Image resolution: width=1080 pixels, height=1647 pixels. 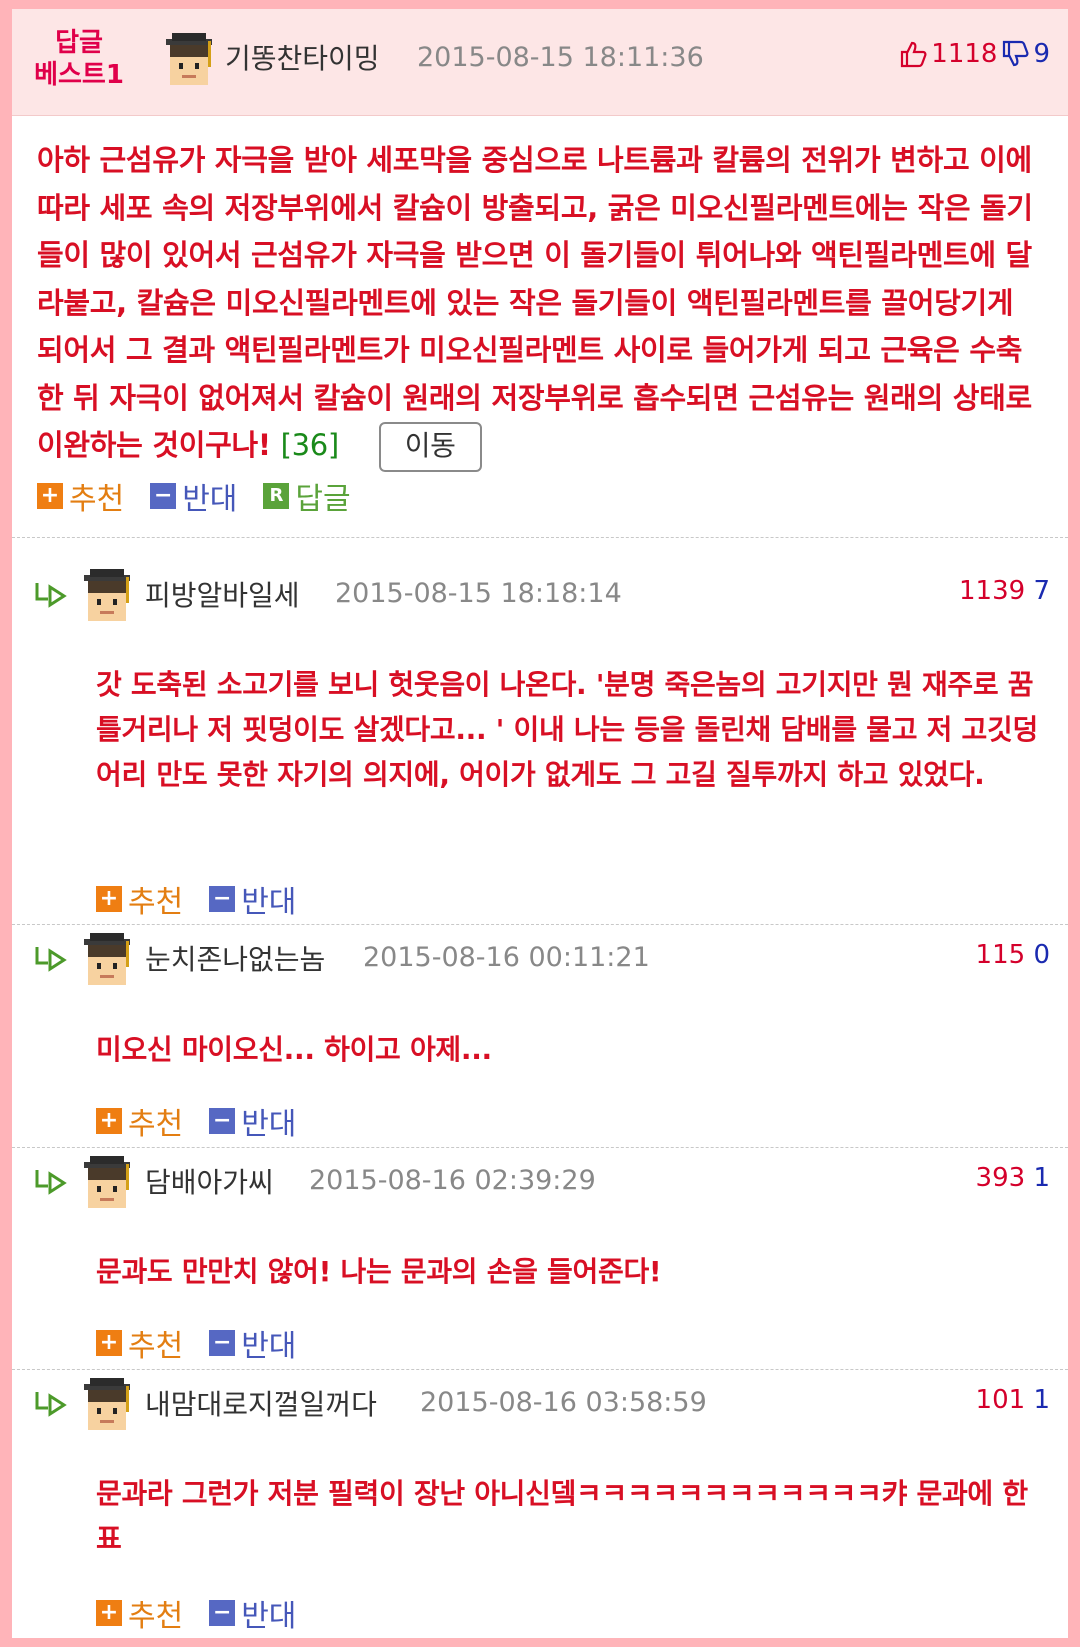 What do you see at coordinates (1015, 54) in the screenshot?
I see `thumbs-down-icon` at bounding box center [1015, 54].